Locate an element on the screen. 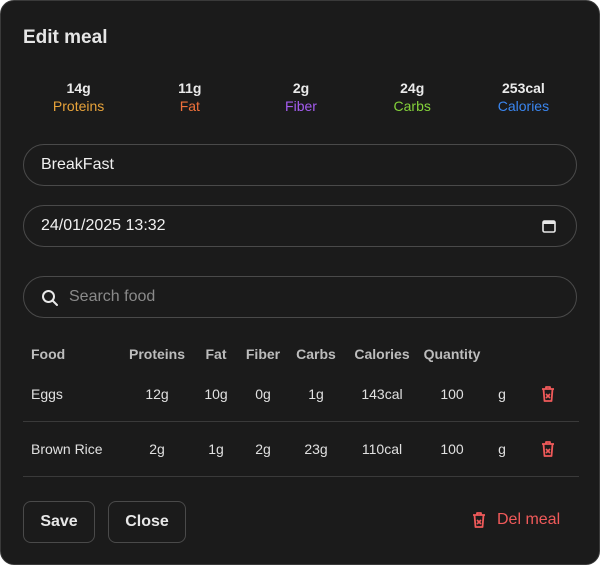  cell-carbs: 23g is located at coordinates (316, 449).